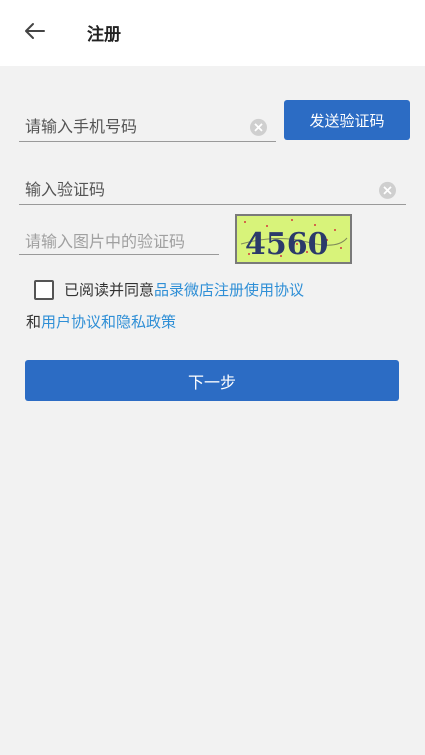 Image resolution: width=425 pixels, height=755 pixels. I want to click on captcha-input, so click(119, 238).